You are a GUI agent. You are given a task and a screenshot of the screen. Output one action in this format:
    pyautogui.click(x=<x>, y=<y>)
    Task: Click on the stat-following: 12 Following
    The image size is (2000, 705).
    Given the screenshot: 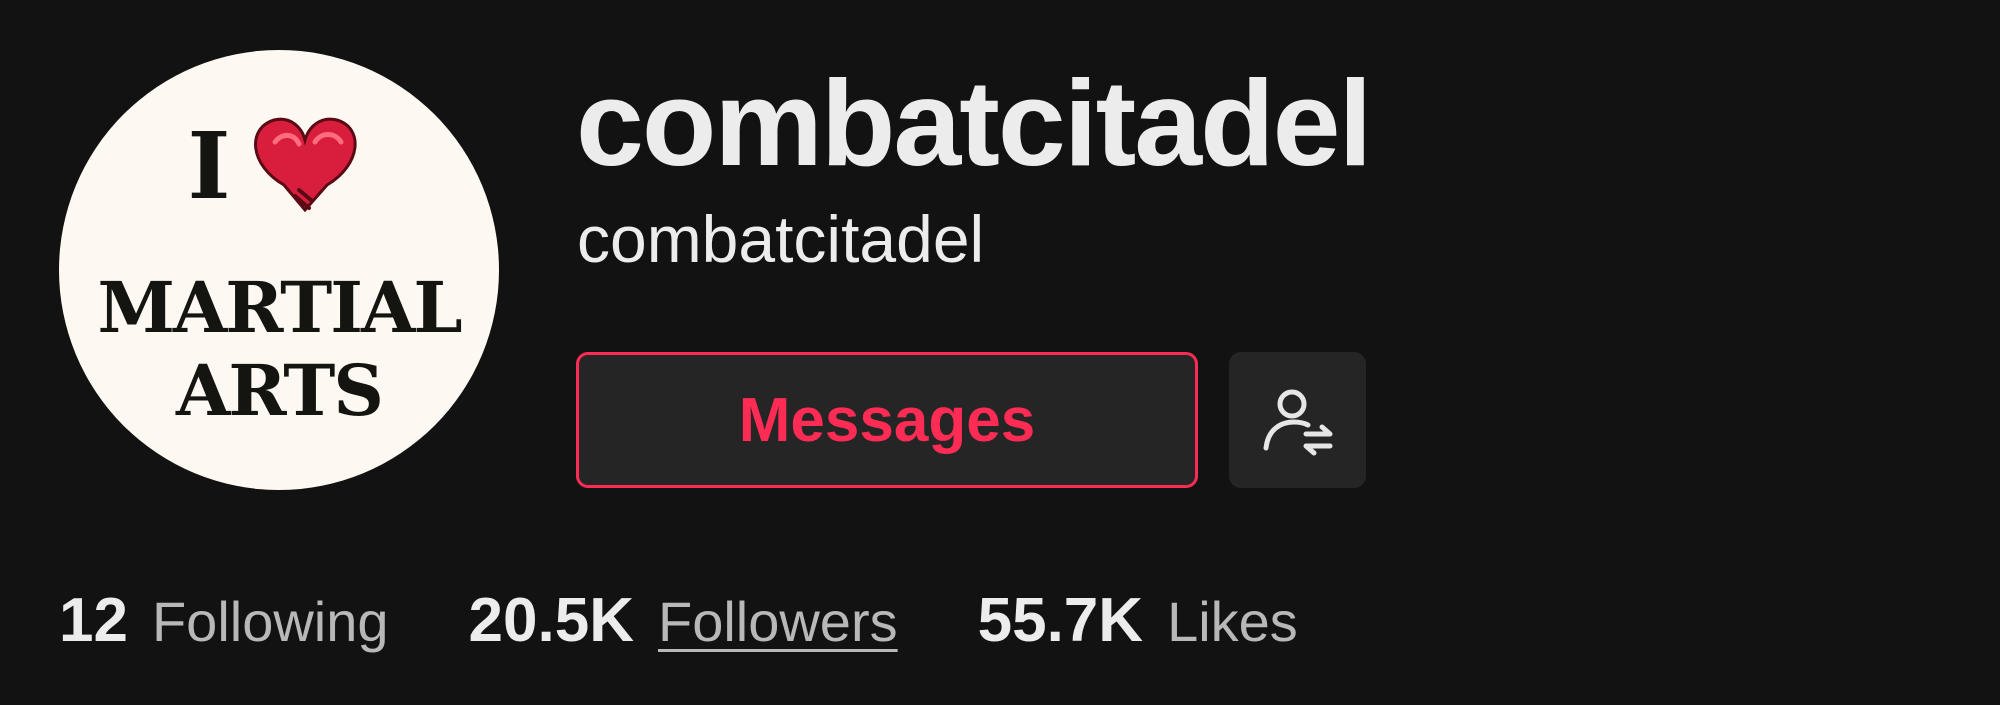 What is the action you would take?
    pyautogui.click(x=224, y=620)
    